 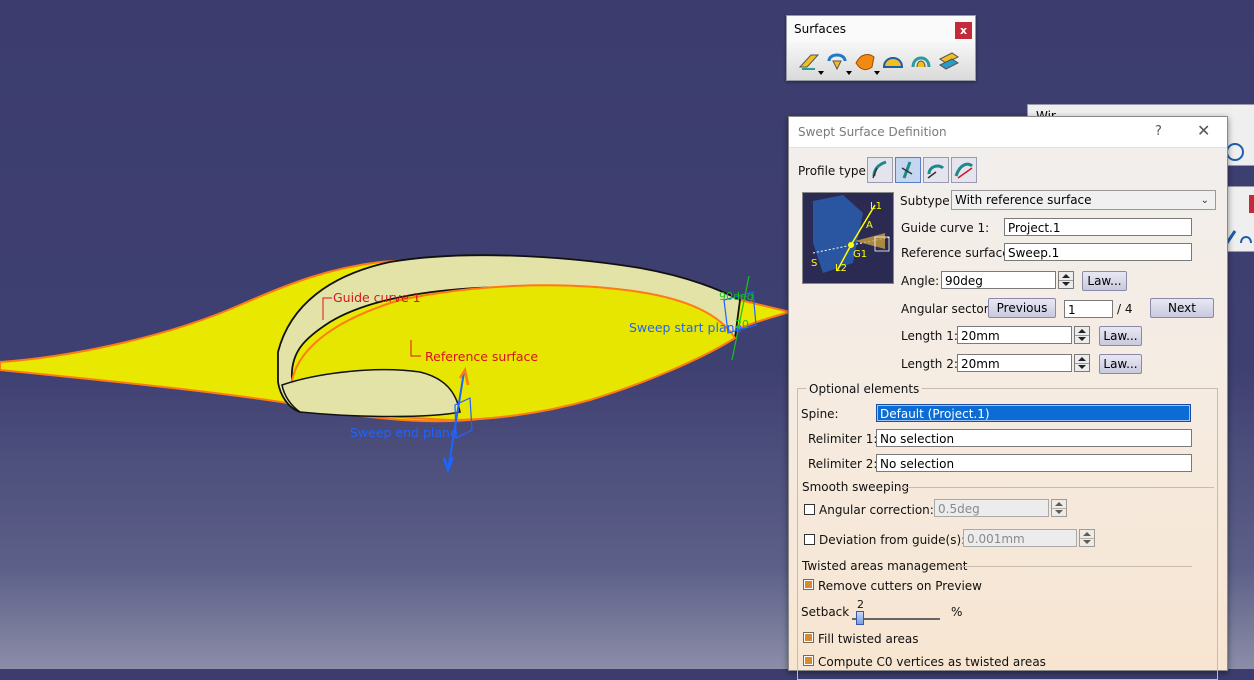 I want to click on length-tag: 20, so click(x=742, y=324).